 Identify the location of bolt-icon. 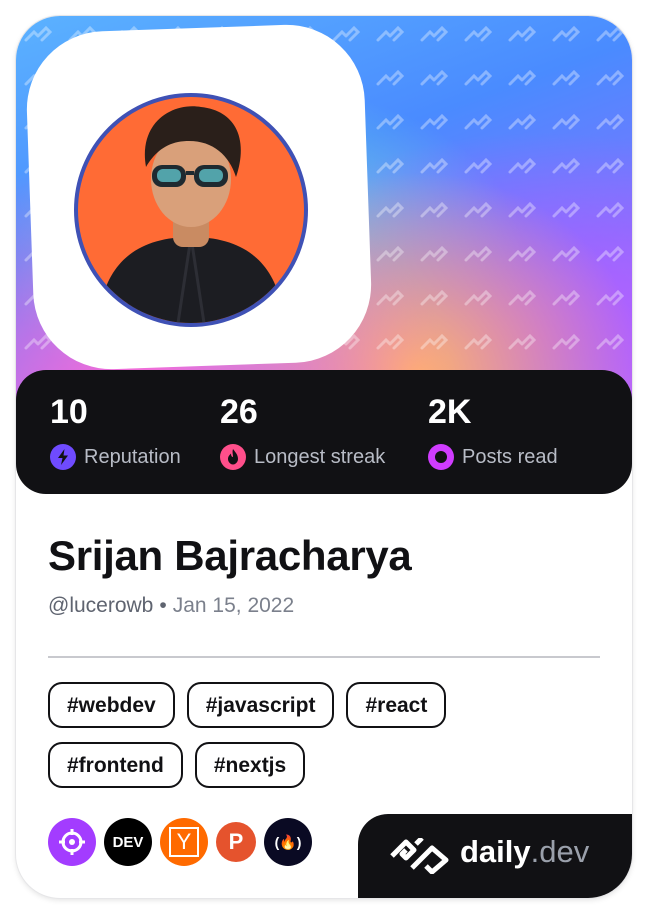
(63, 457).